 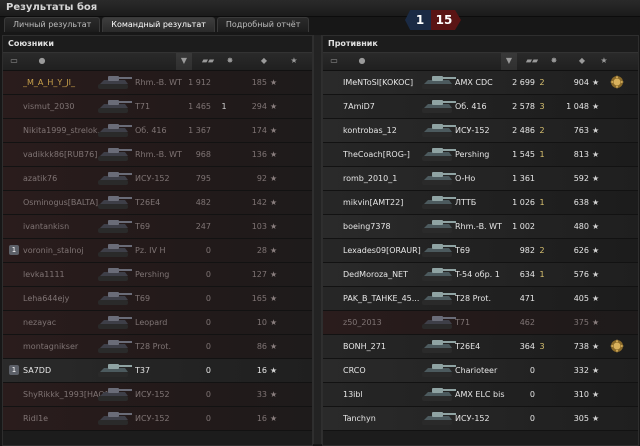 I want to click on player-row: montagnikser T28 Prot. 0 86 ★, so click(x=157, y=347).